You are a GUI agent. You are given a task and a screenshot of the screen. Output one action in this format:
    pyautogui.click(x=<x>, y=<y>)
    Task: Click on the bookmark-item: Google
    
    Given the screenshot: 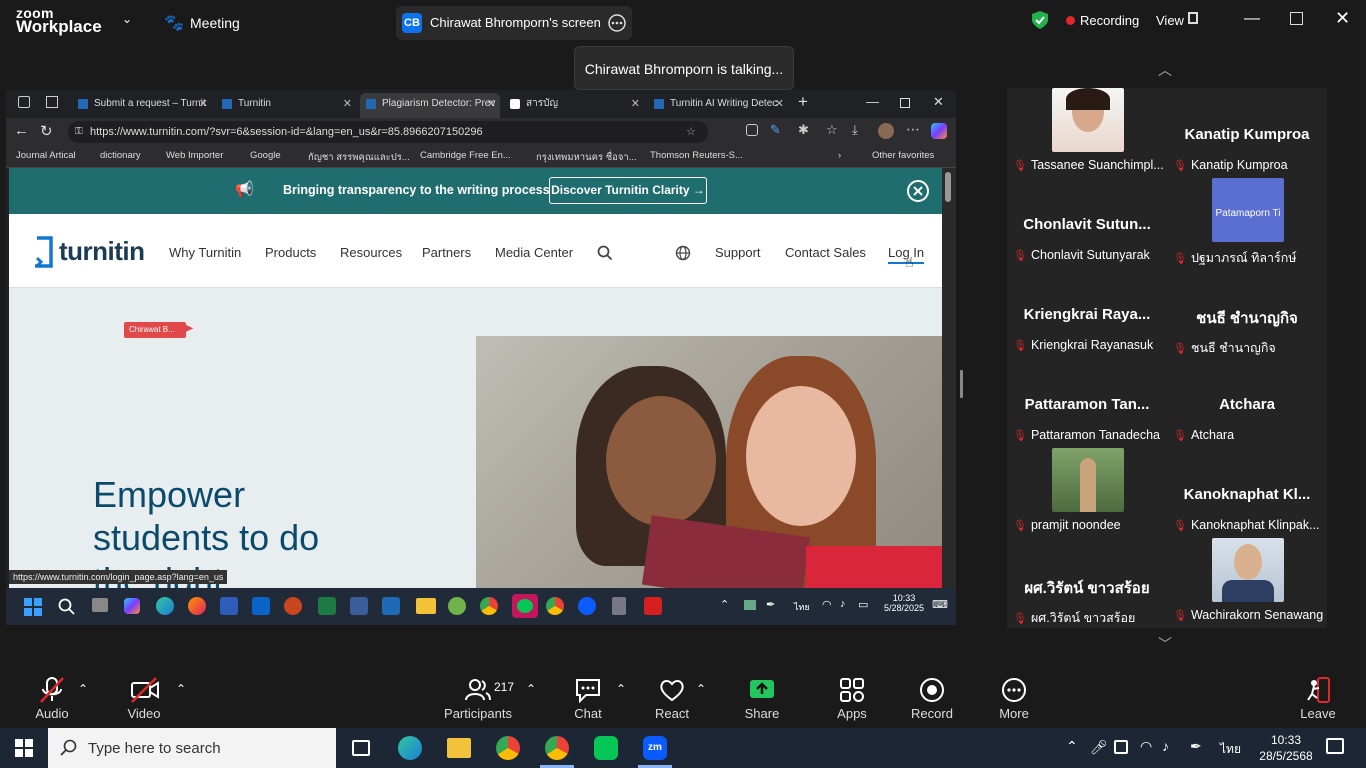 What is the action you would take?
    pyautogui.click(x=265, y=155)
    